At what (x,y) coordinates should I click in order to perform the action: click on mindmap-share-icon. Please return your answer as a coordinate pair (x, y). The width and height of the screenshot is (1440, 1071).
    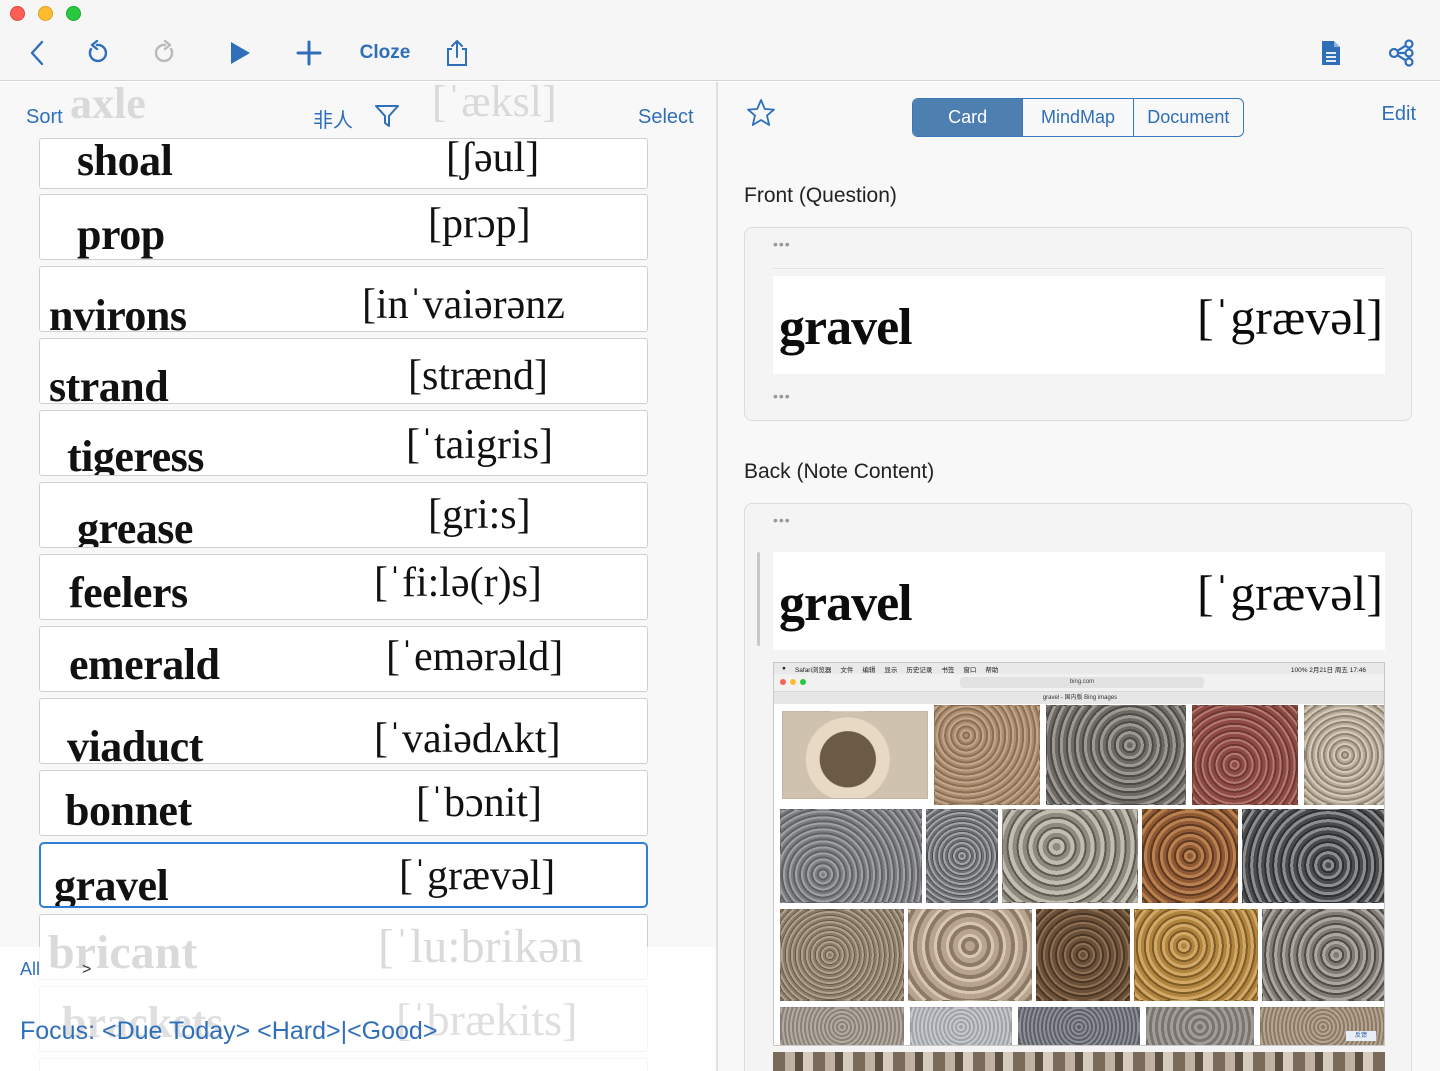
    Looking at the image, I should click on (1401, 53).